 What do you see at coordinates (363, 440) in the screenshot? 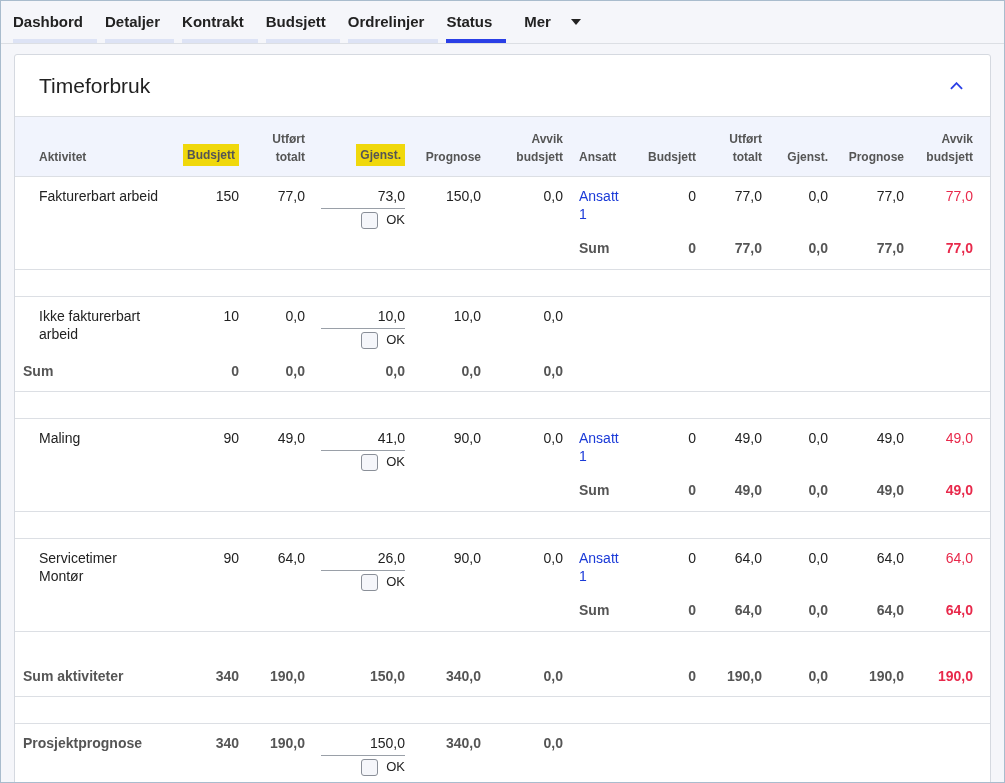
I see `remaining-field: 41,0` at bounding box center [363, 440].